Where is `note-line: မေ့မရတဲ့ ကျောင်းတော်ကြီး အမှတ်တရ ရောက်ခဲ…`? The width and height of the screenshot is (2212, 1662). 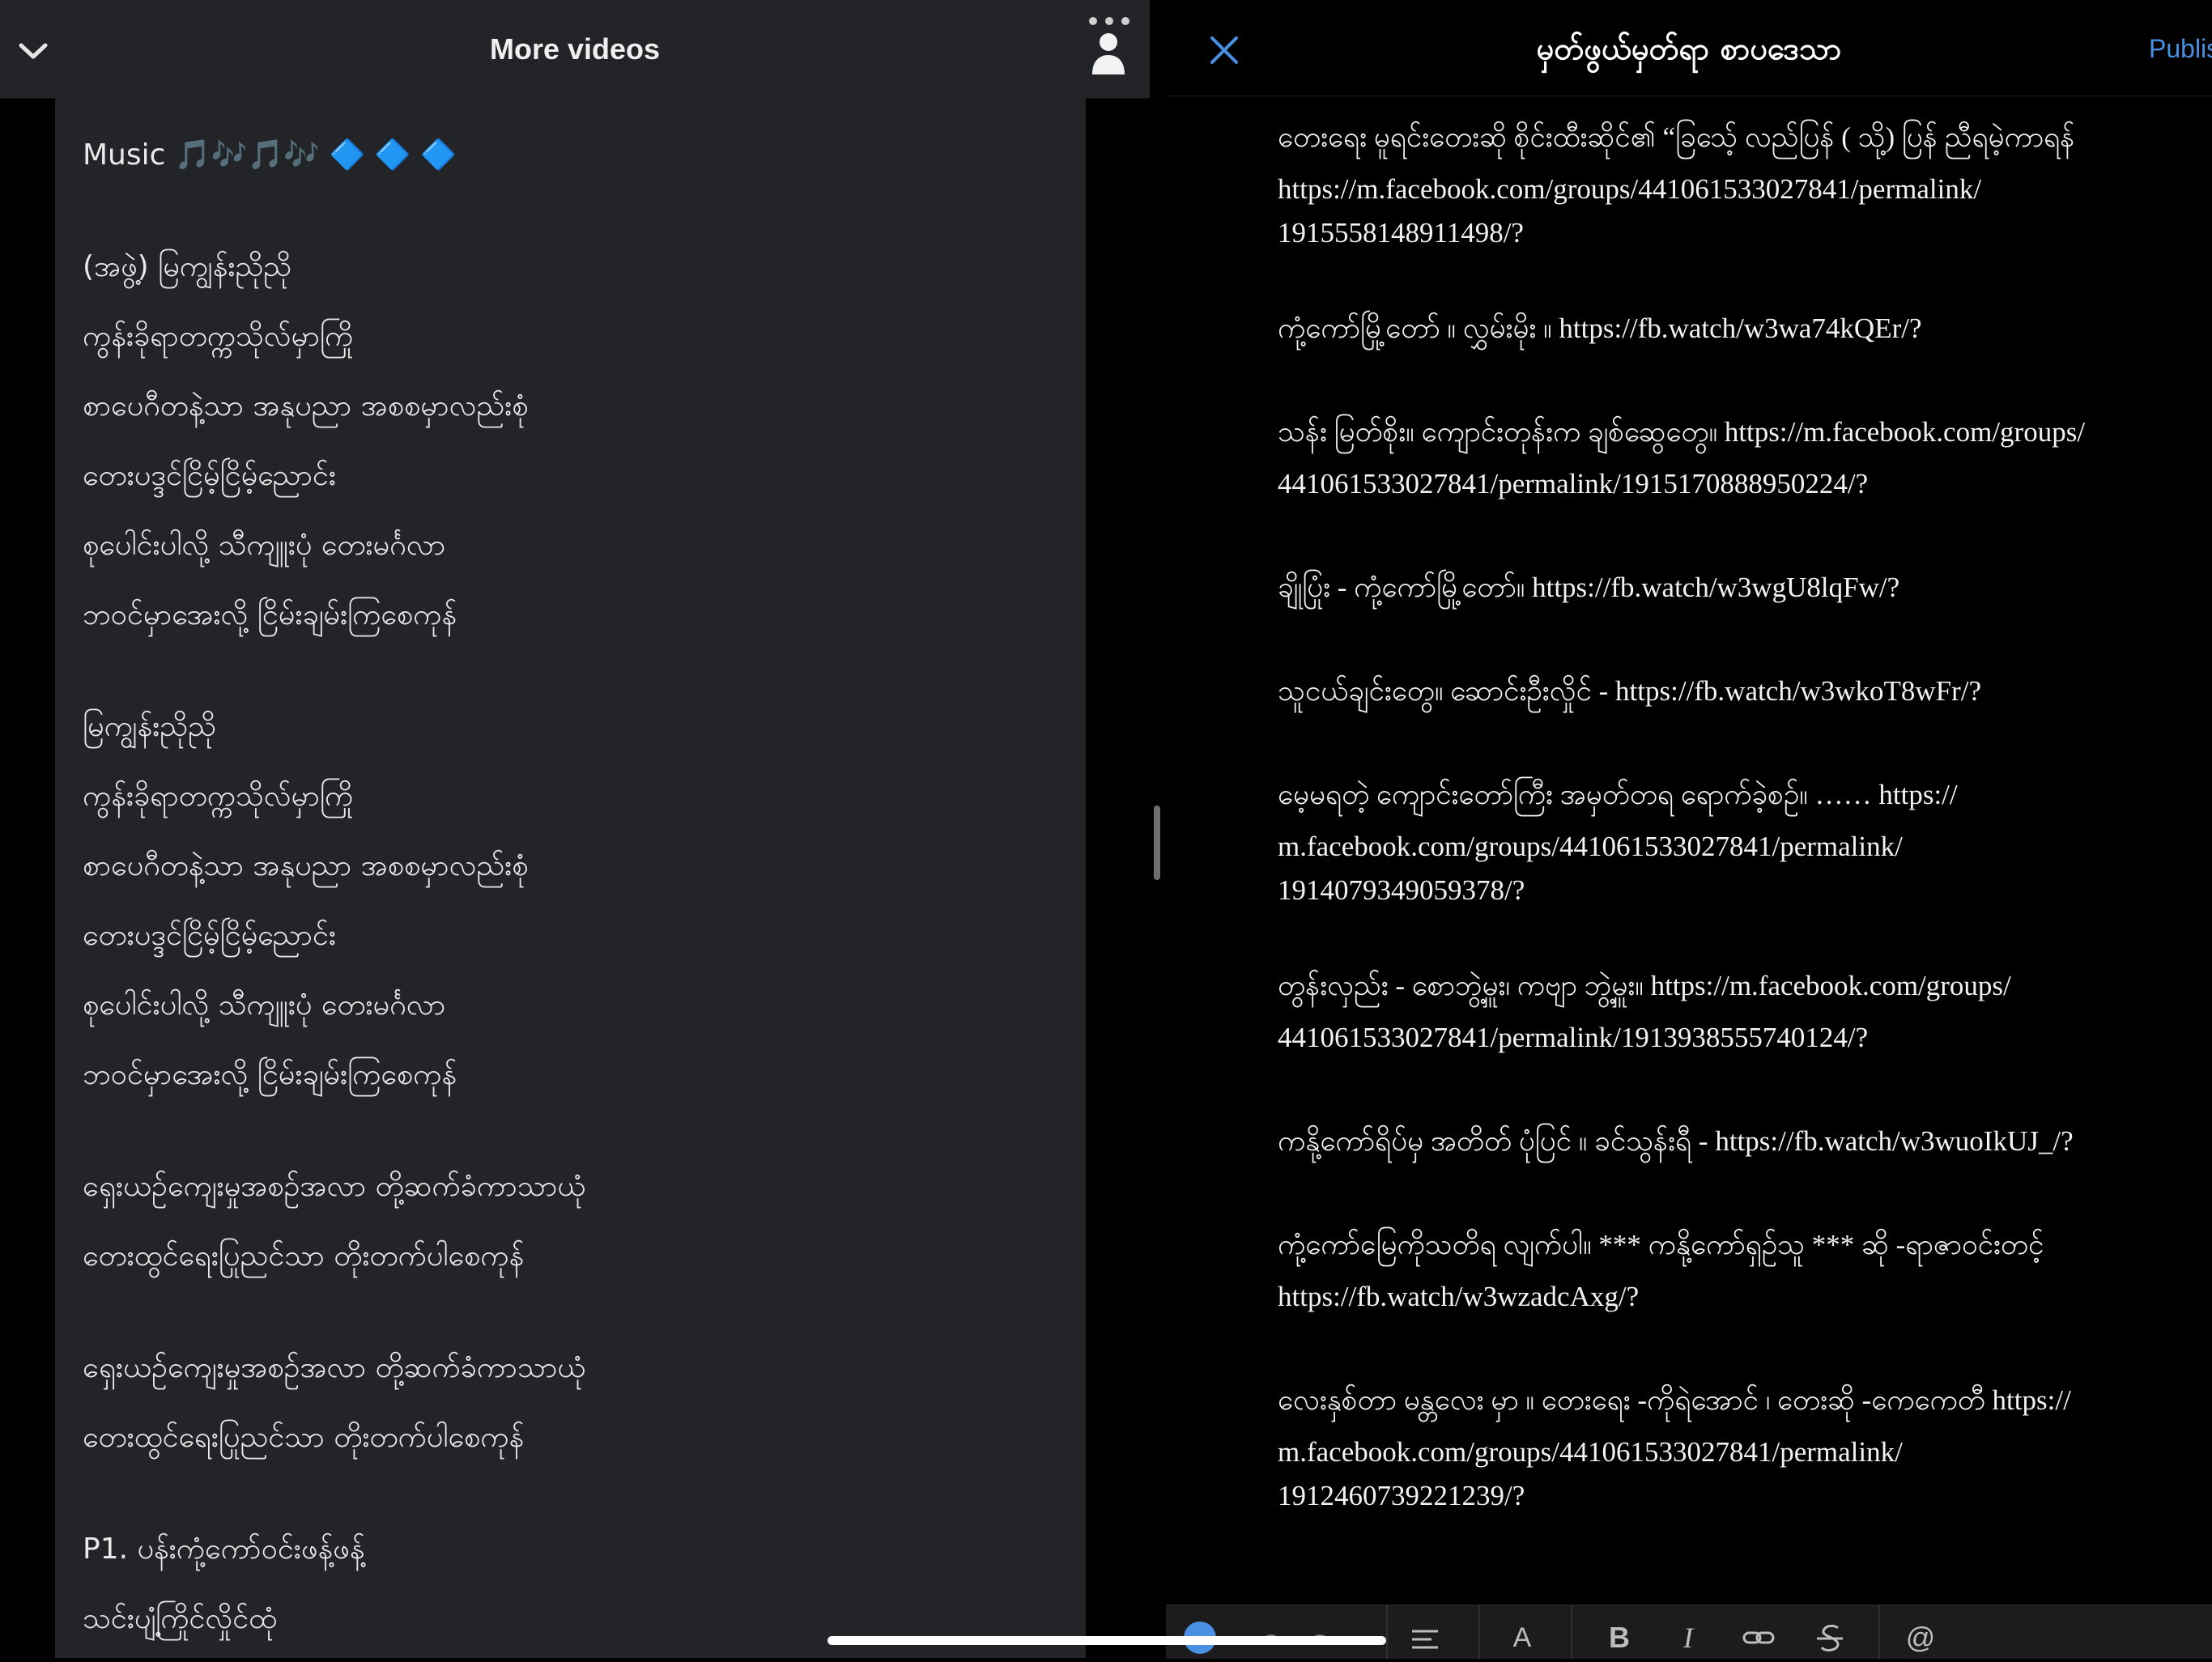
note-line: မေ့မရတဲ့ ကျောင်းတော်ကြီး အမှတ်တရ ရောက်ခဲ… is located at coordinates (1618, 794).